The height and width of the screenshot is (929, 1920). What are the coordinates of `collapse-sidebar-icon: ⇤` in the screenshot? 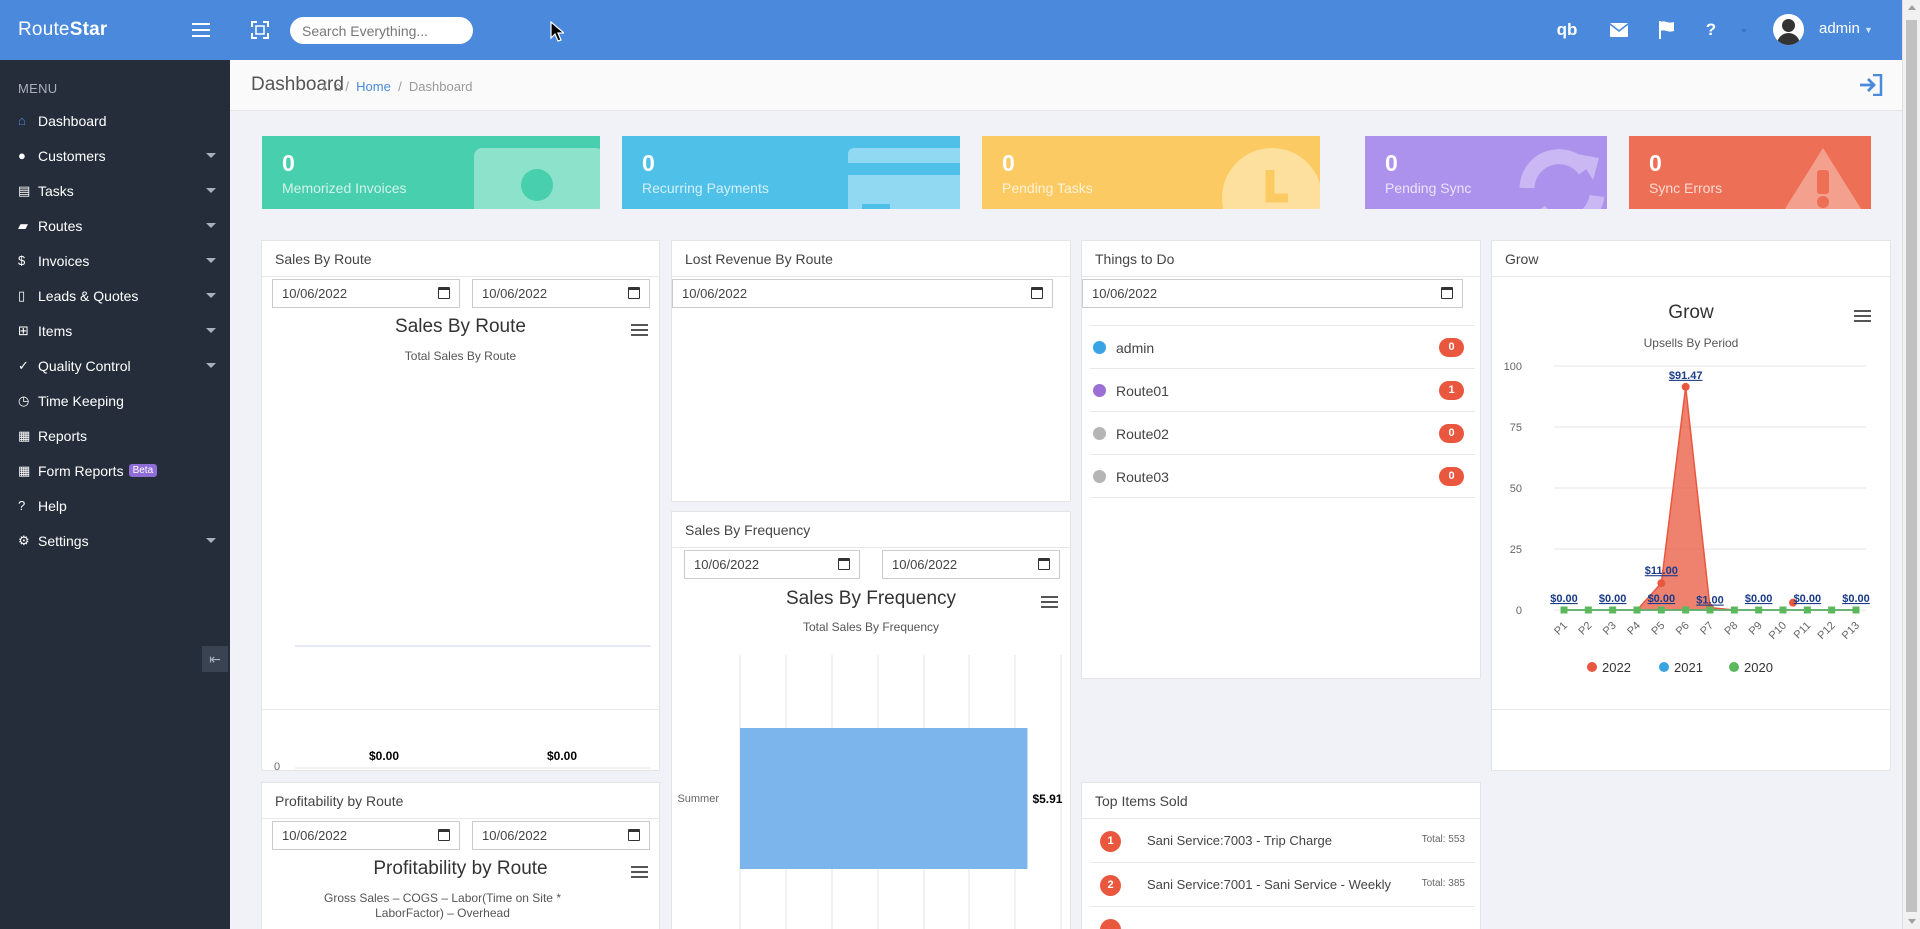 It's located at (215, 659).